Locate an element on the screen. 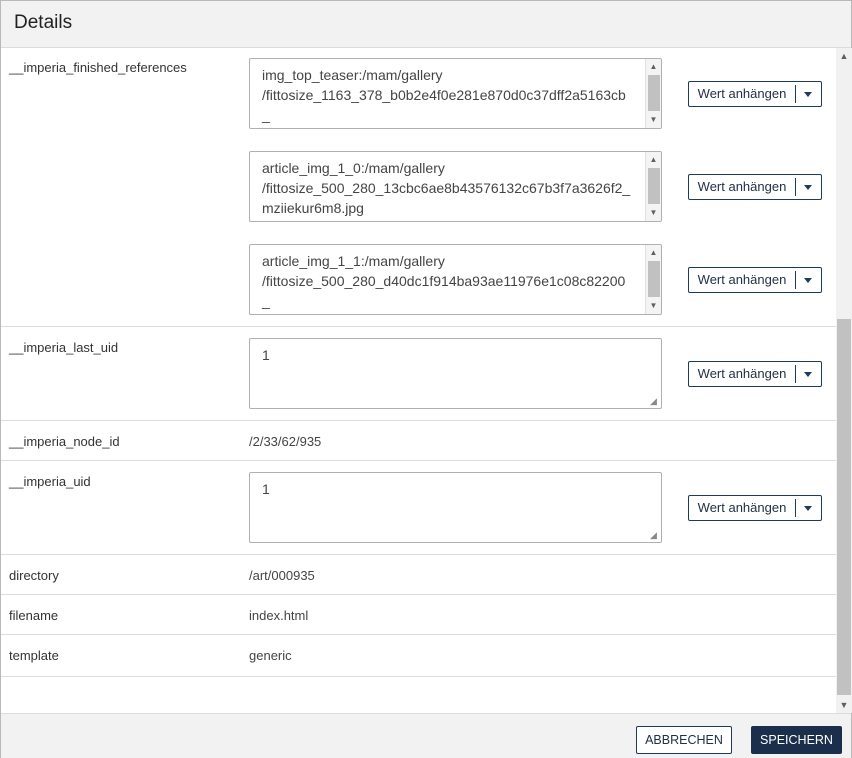 This screenshot has width=852, height=758. field-row-template: template generic is located at coordinates (419, 656).